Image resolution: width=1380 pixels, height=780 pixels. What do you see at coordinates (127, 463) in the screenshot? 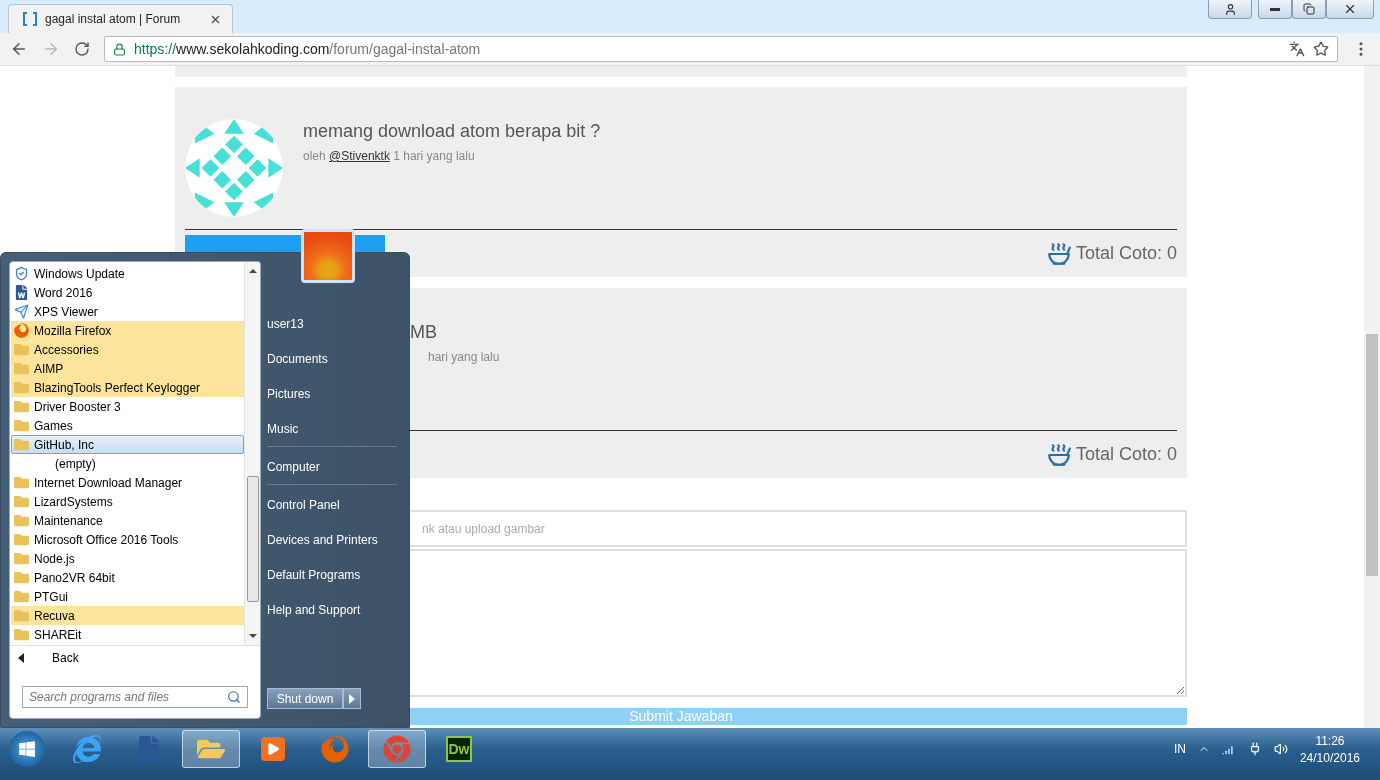
I see `program-item: (empty)` at bounding box center [127, 463].